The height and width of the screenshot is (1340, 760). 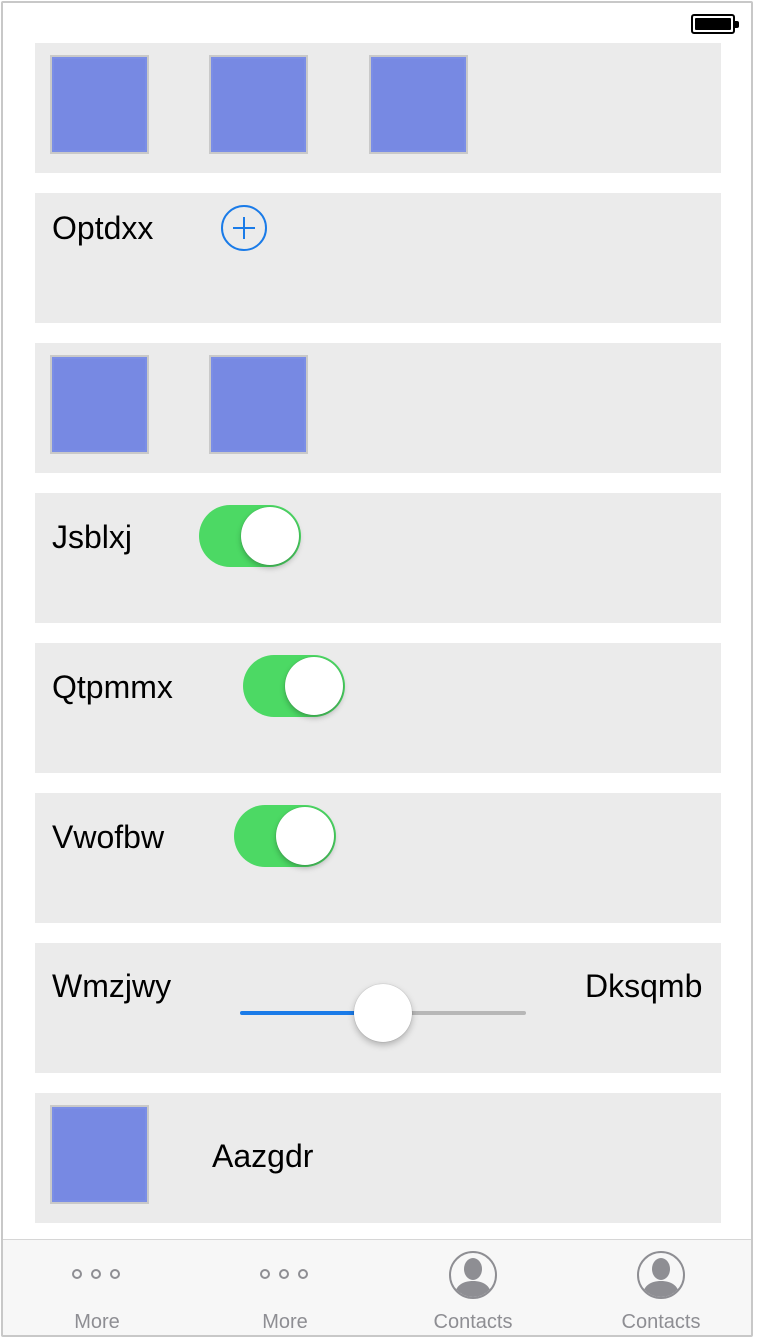 I want to click on slider-max-label: Dksqmb, so click(x=644, y=986).